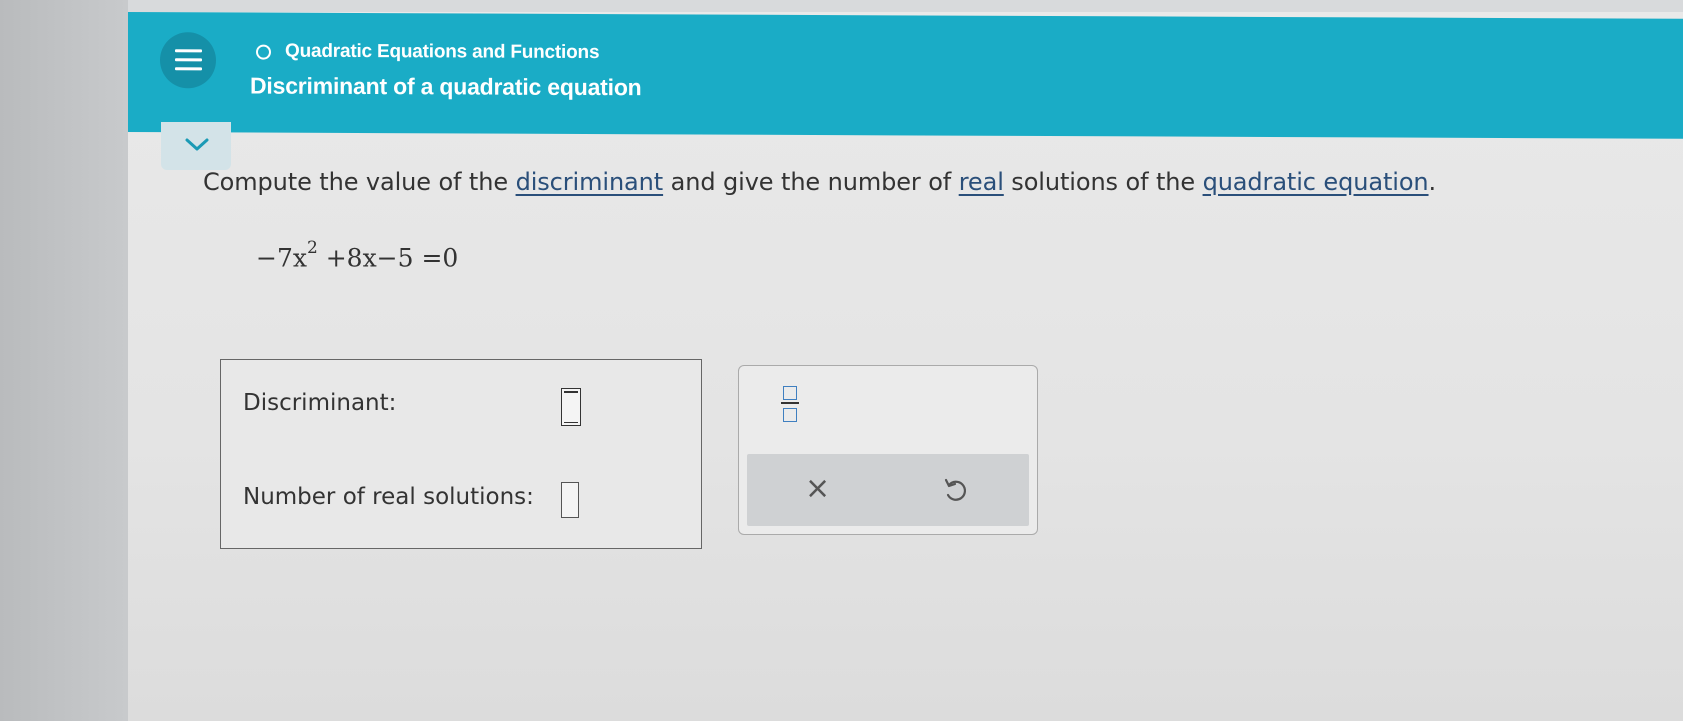 This screenshot has width=1683, height=721. Describe the element at coordinates (64, 360) in the screenshot. I see `left-background` at that location.